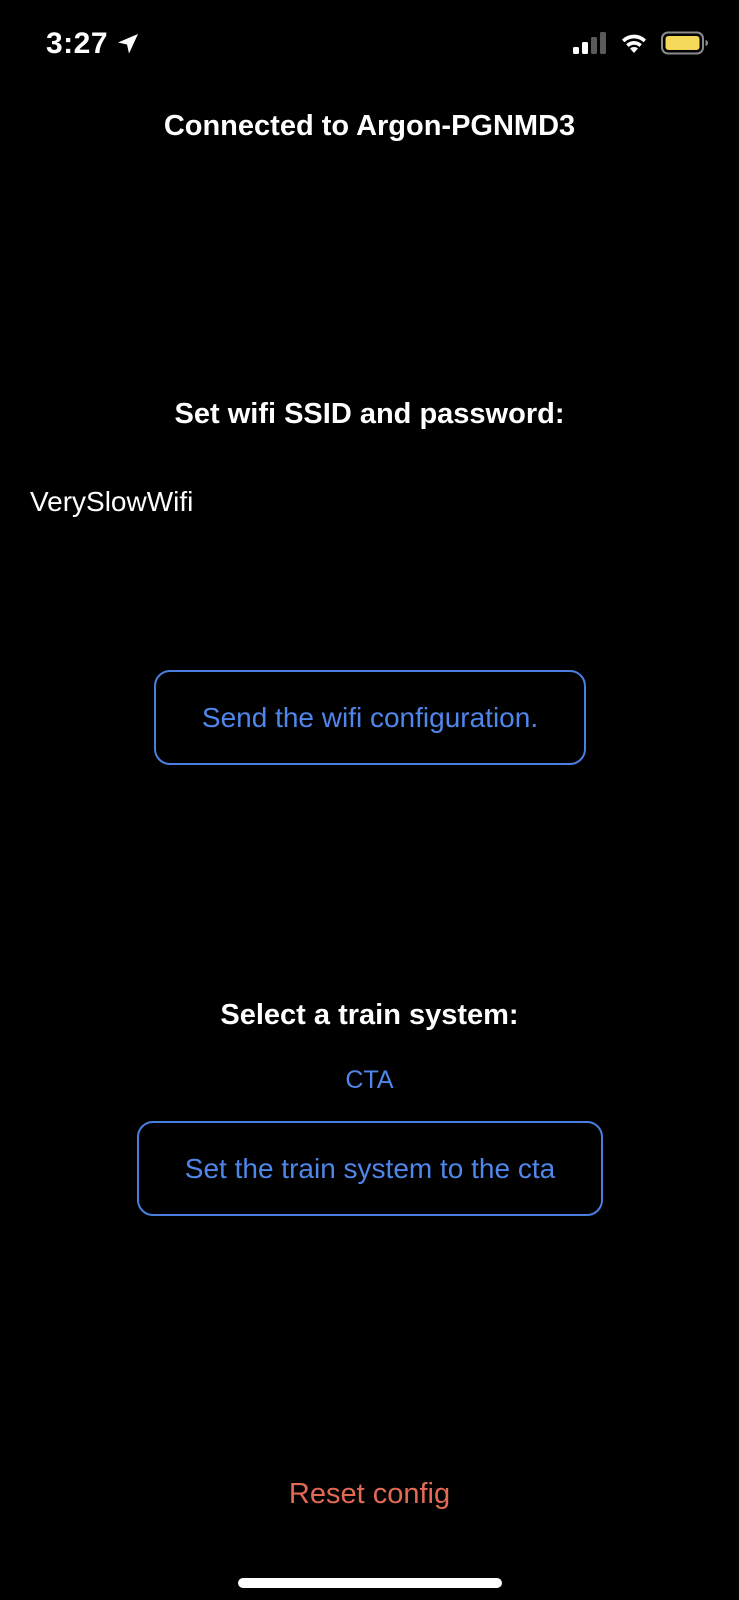  What do you see at coordinates (369, 45) in the screenshot?
I see `status-bar: 3:27` at bounding box center [369, 45].